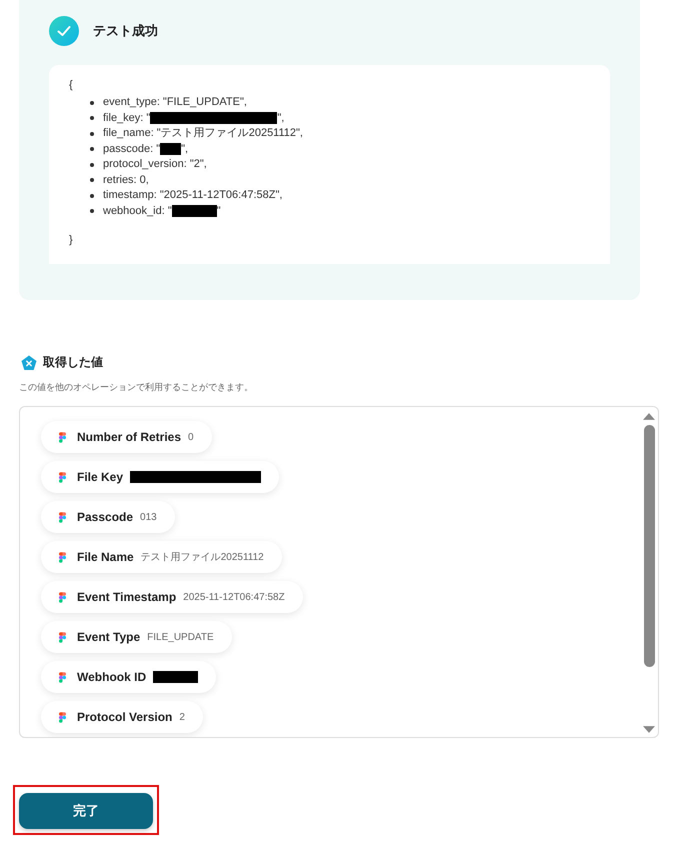 The height and width of the screenshot is (841, 678). What do you see at coordinates (155, 164) in the screenshot?
I see `code-line: protocol_version: "2",` at bounding box center [155, 164].